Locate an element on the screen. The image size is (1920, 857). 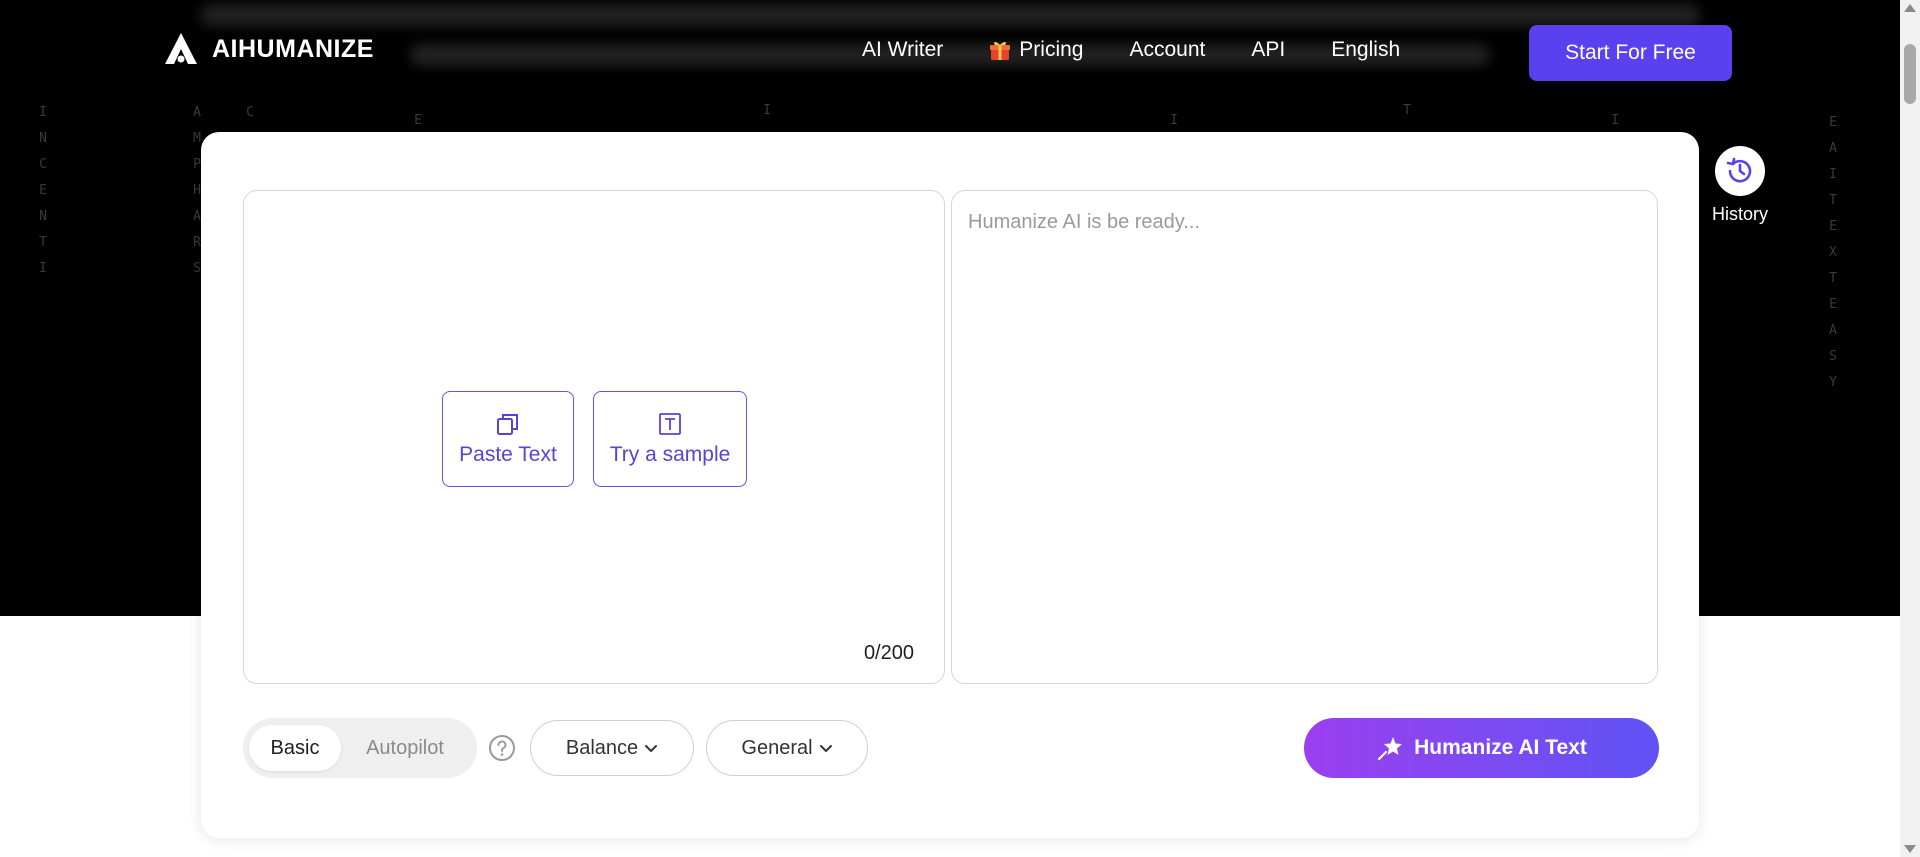
mode-basic: Basic is located at coordinates (295, 748).